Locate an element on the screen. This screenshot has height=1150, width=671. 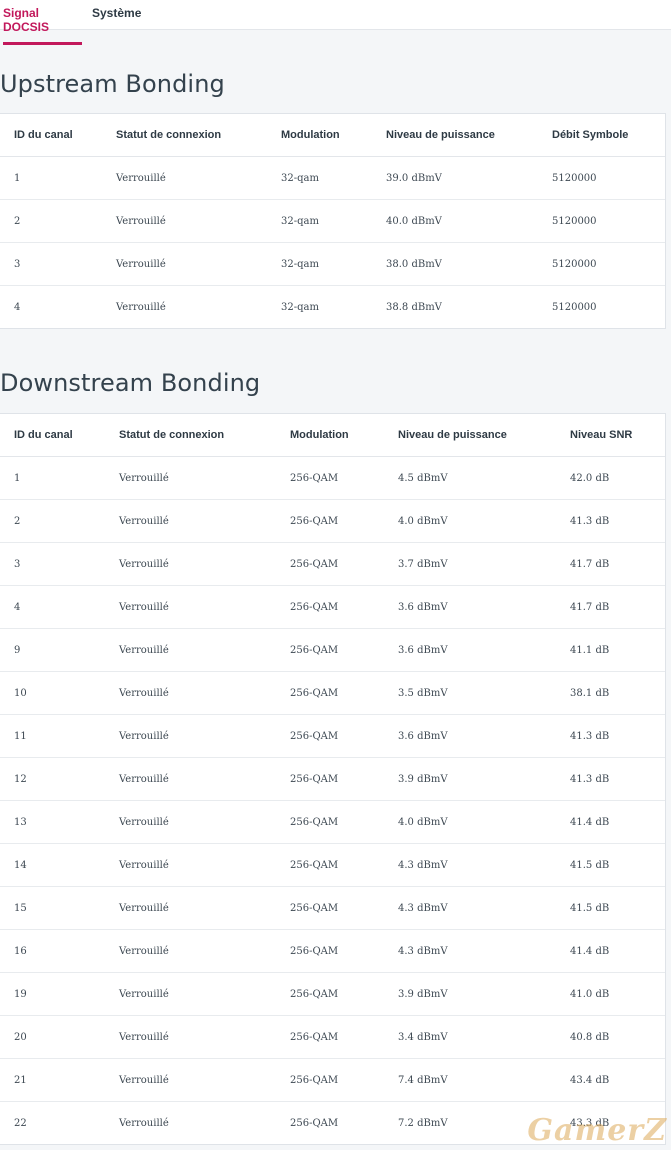
table-cell: 38.0 dBmV is located at coordinates (469, 264).